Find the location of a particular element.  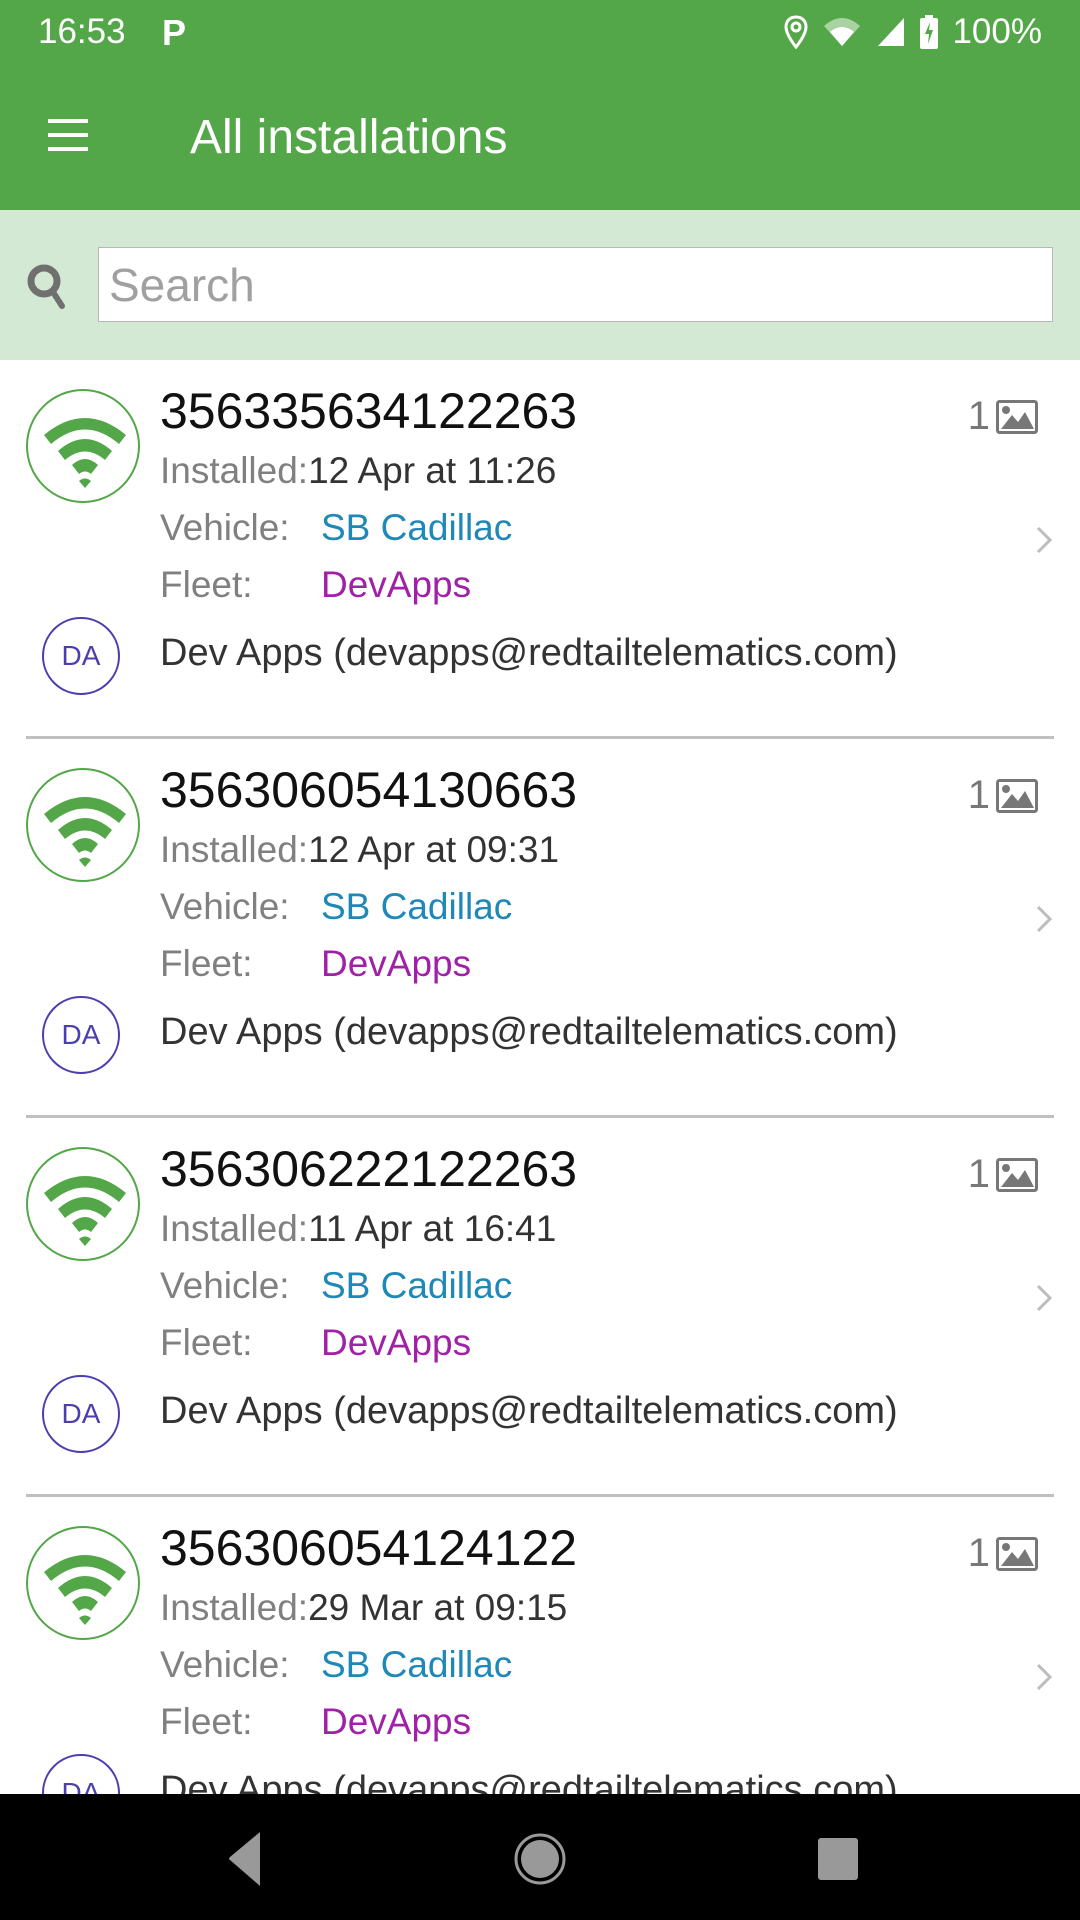

installed-date: 11 Apr at 16:41 is located at coordinates (432, 1228).